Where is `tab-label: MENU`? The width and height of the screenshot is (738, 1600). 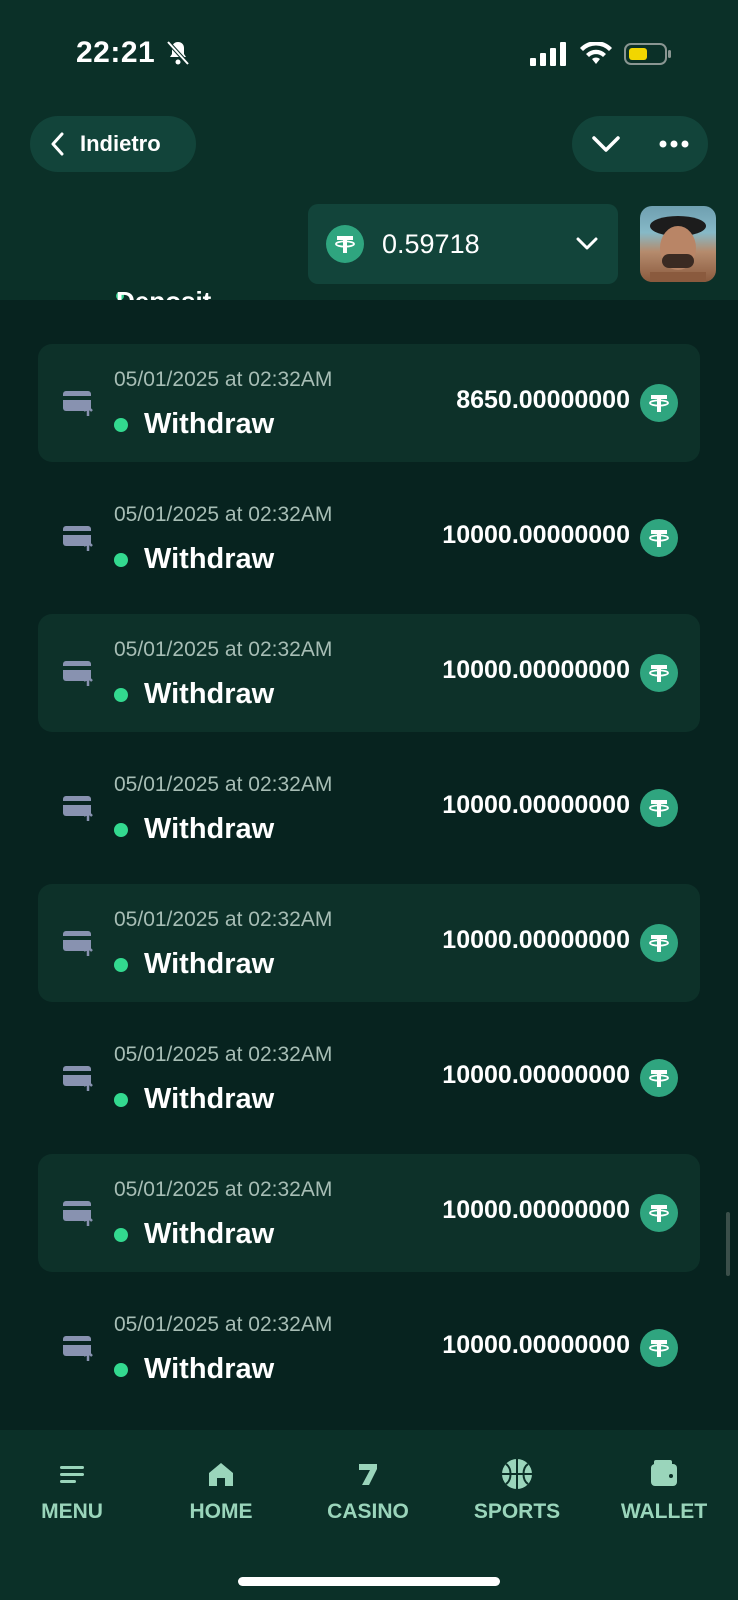
tab-label: MENU is located at coordinates (72, 1511).